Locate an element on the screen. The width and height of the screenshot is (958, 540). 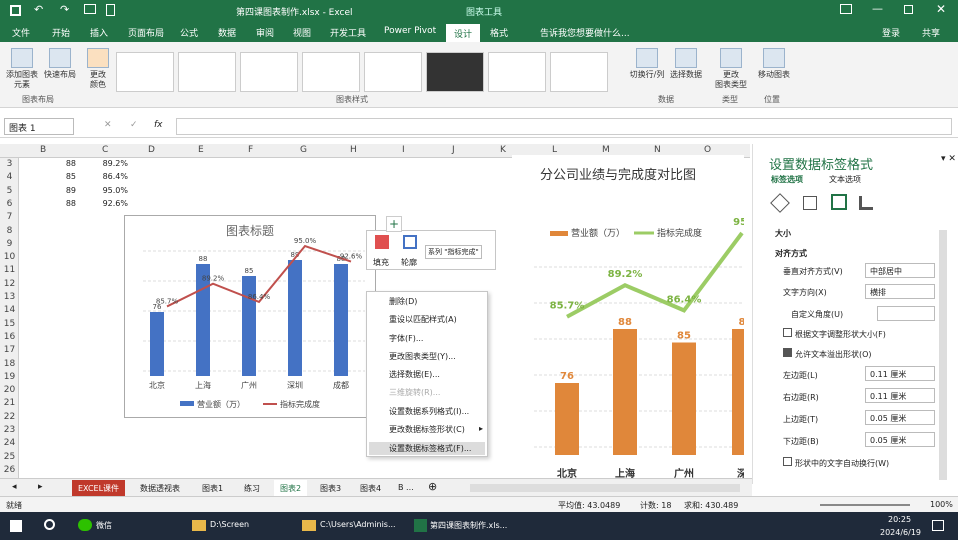
add-sheet-icon: ⊕ is located at coordinates (432, 486).